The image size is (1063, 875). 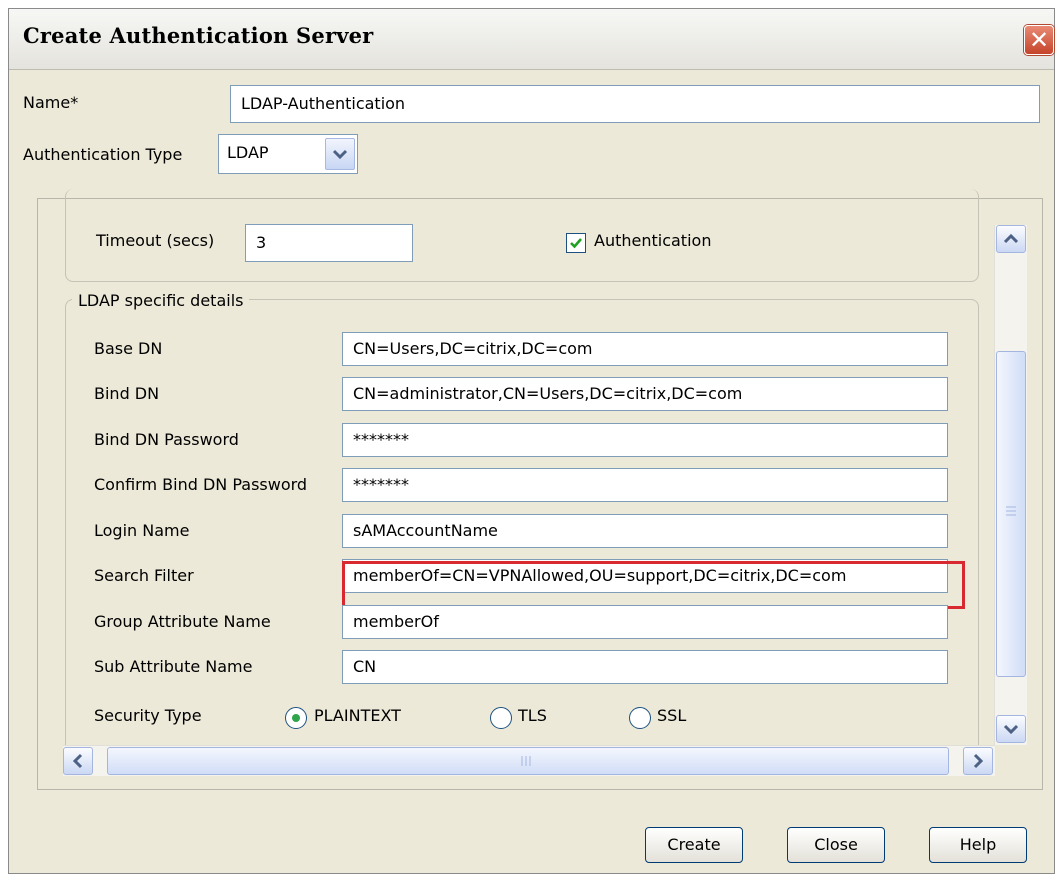 What do you see at coordinates (978, 845) in the screenshot?
I see `help-button: Help` at bounding box center [978, 845].